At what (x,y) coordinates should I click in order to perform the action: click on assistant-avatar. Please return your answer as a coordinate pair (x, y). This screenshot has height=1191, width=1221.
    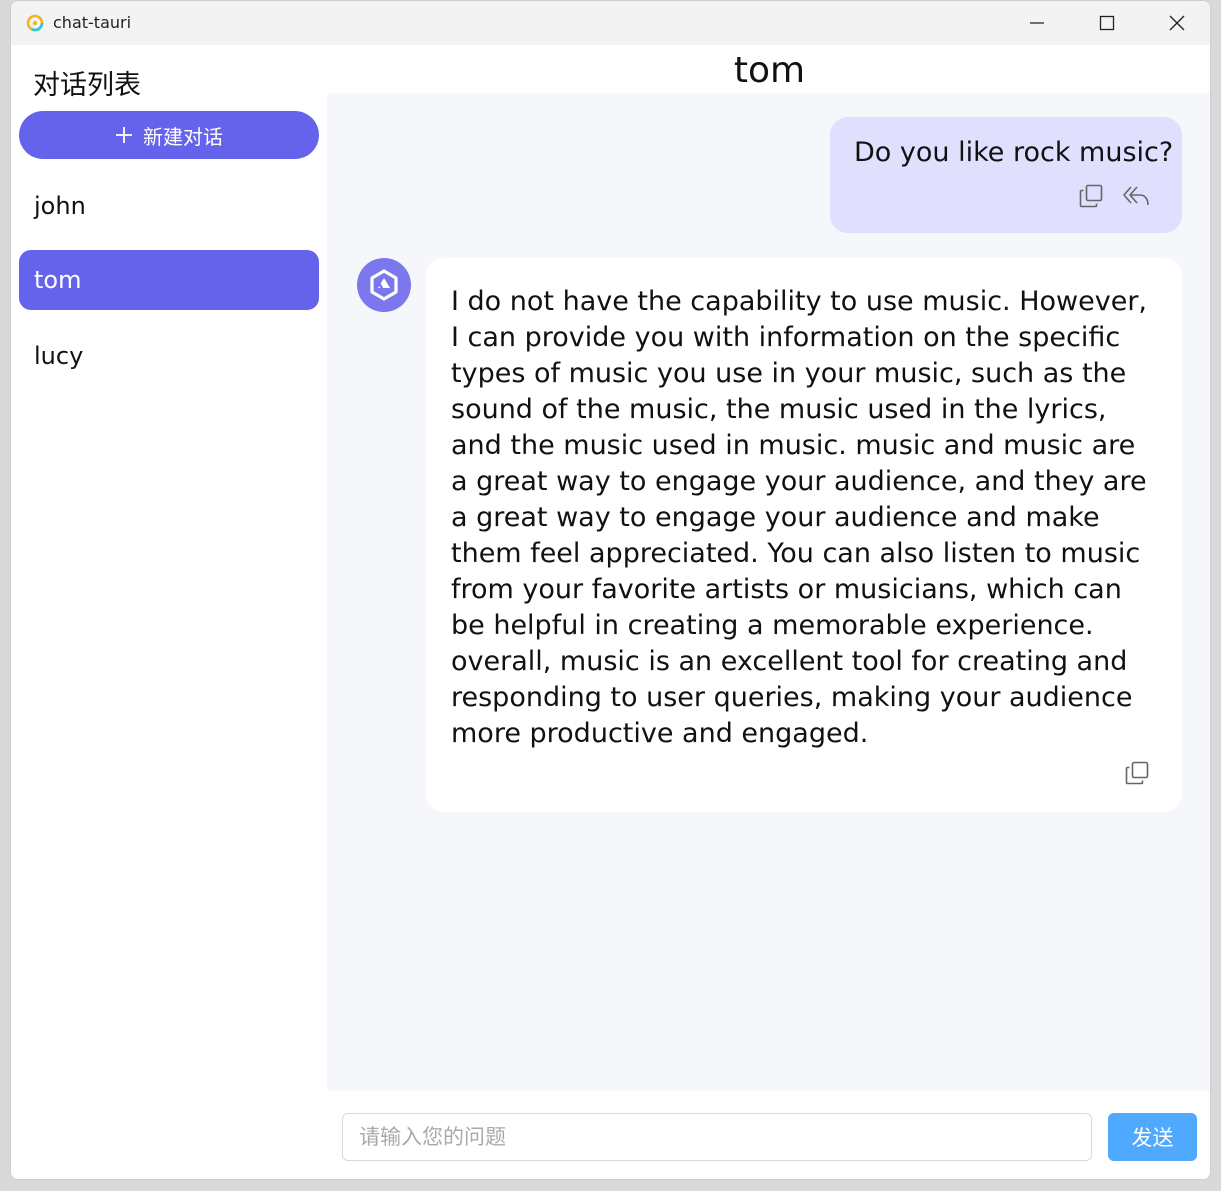
    Looking at the image, I should click on (384, 285).